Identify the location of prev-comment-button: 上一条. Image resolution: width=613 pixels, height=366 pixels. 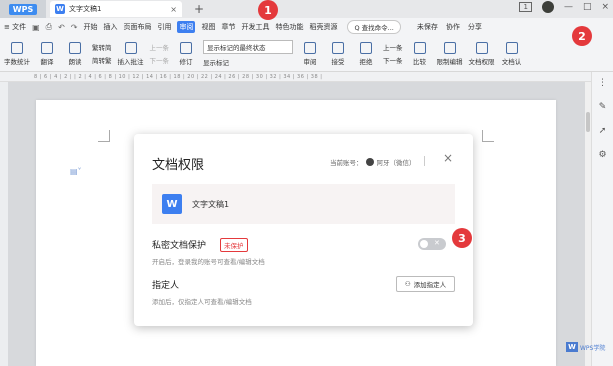
(160, 47).